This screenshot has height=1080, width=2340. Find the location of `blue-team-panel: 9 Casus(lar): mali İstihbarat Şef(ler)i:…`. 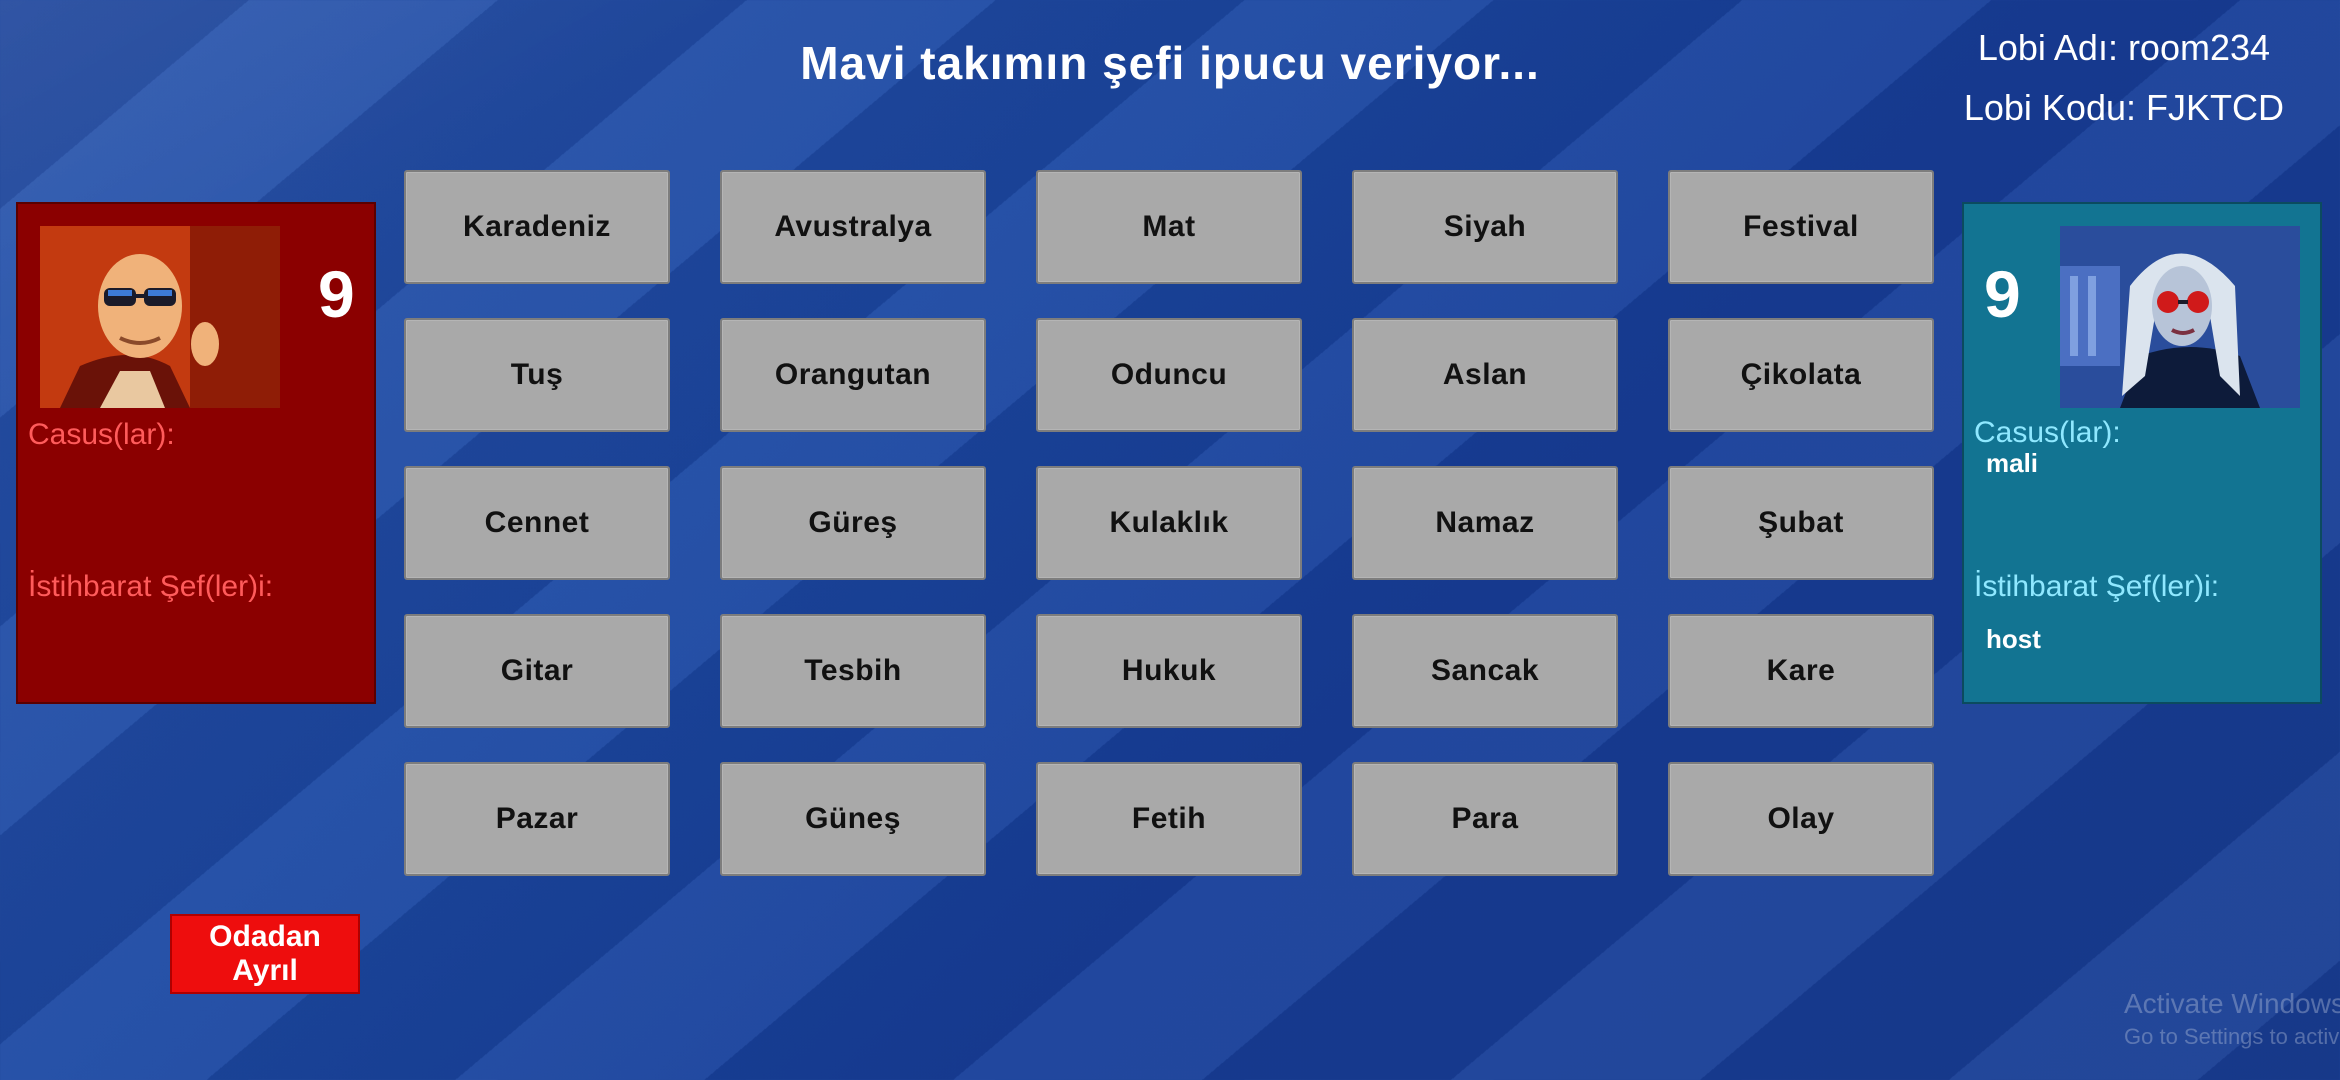

blue-team-panel: 9 Casus(lar): mali İstihbarat Şef(ler)i:… is located at coordinates (2142, 453).